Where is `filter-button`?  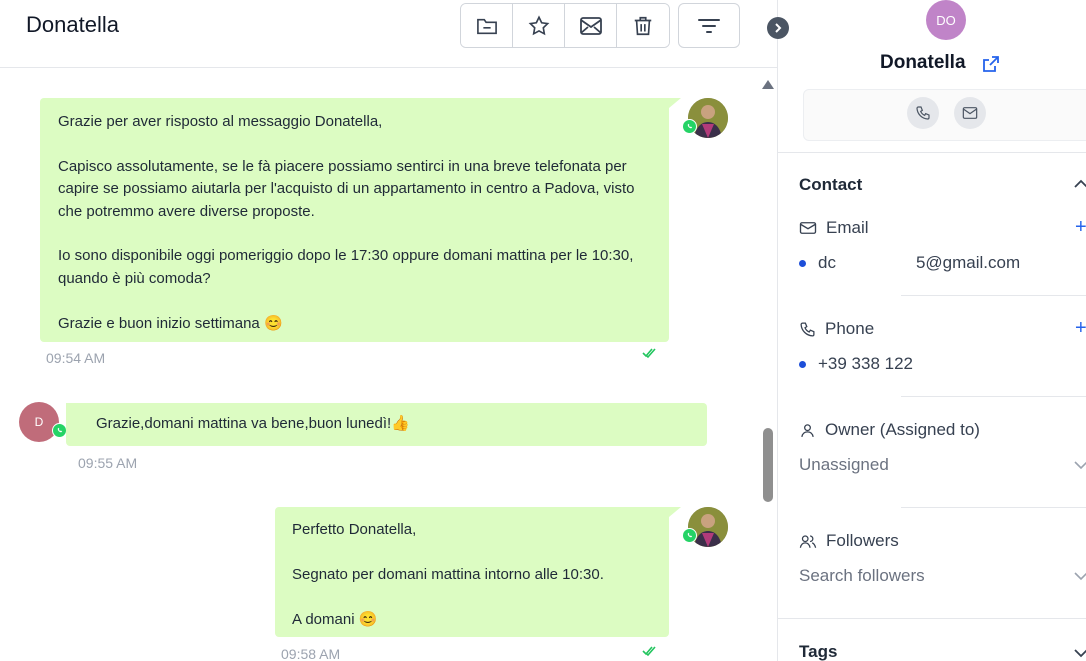 filter-button is located at coordinates (709, 25).